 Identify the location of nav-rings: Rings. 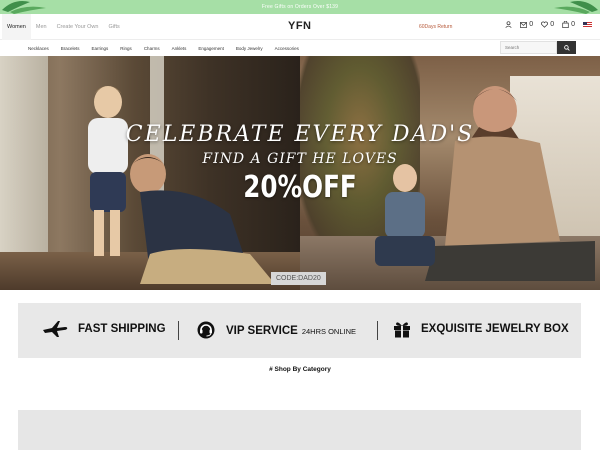
(126, 48).